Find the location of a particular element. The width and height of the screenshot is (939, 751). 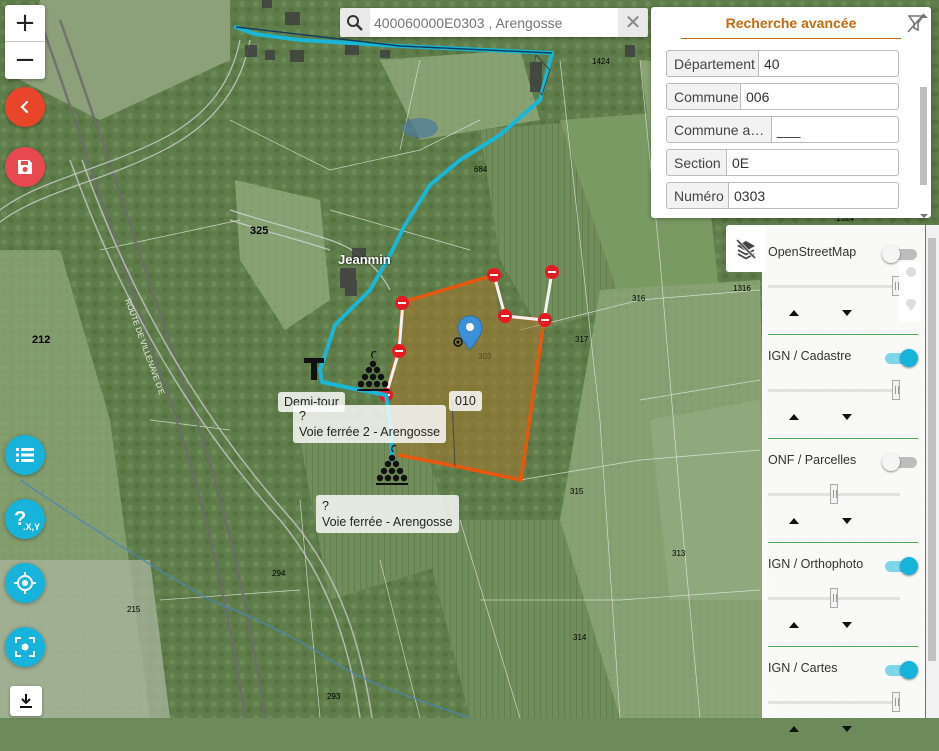

poi-name: Voie ferrée 2 - Arengosse is located at coordinates (370, 432).